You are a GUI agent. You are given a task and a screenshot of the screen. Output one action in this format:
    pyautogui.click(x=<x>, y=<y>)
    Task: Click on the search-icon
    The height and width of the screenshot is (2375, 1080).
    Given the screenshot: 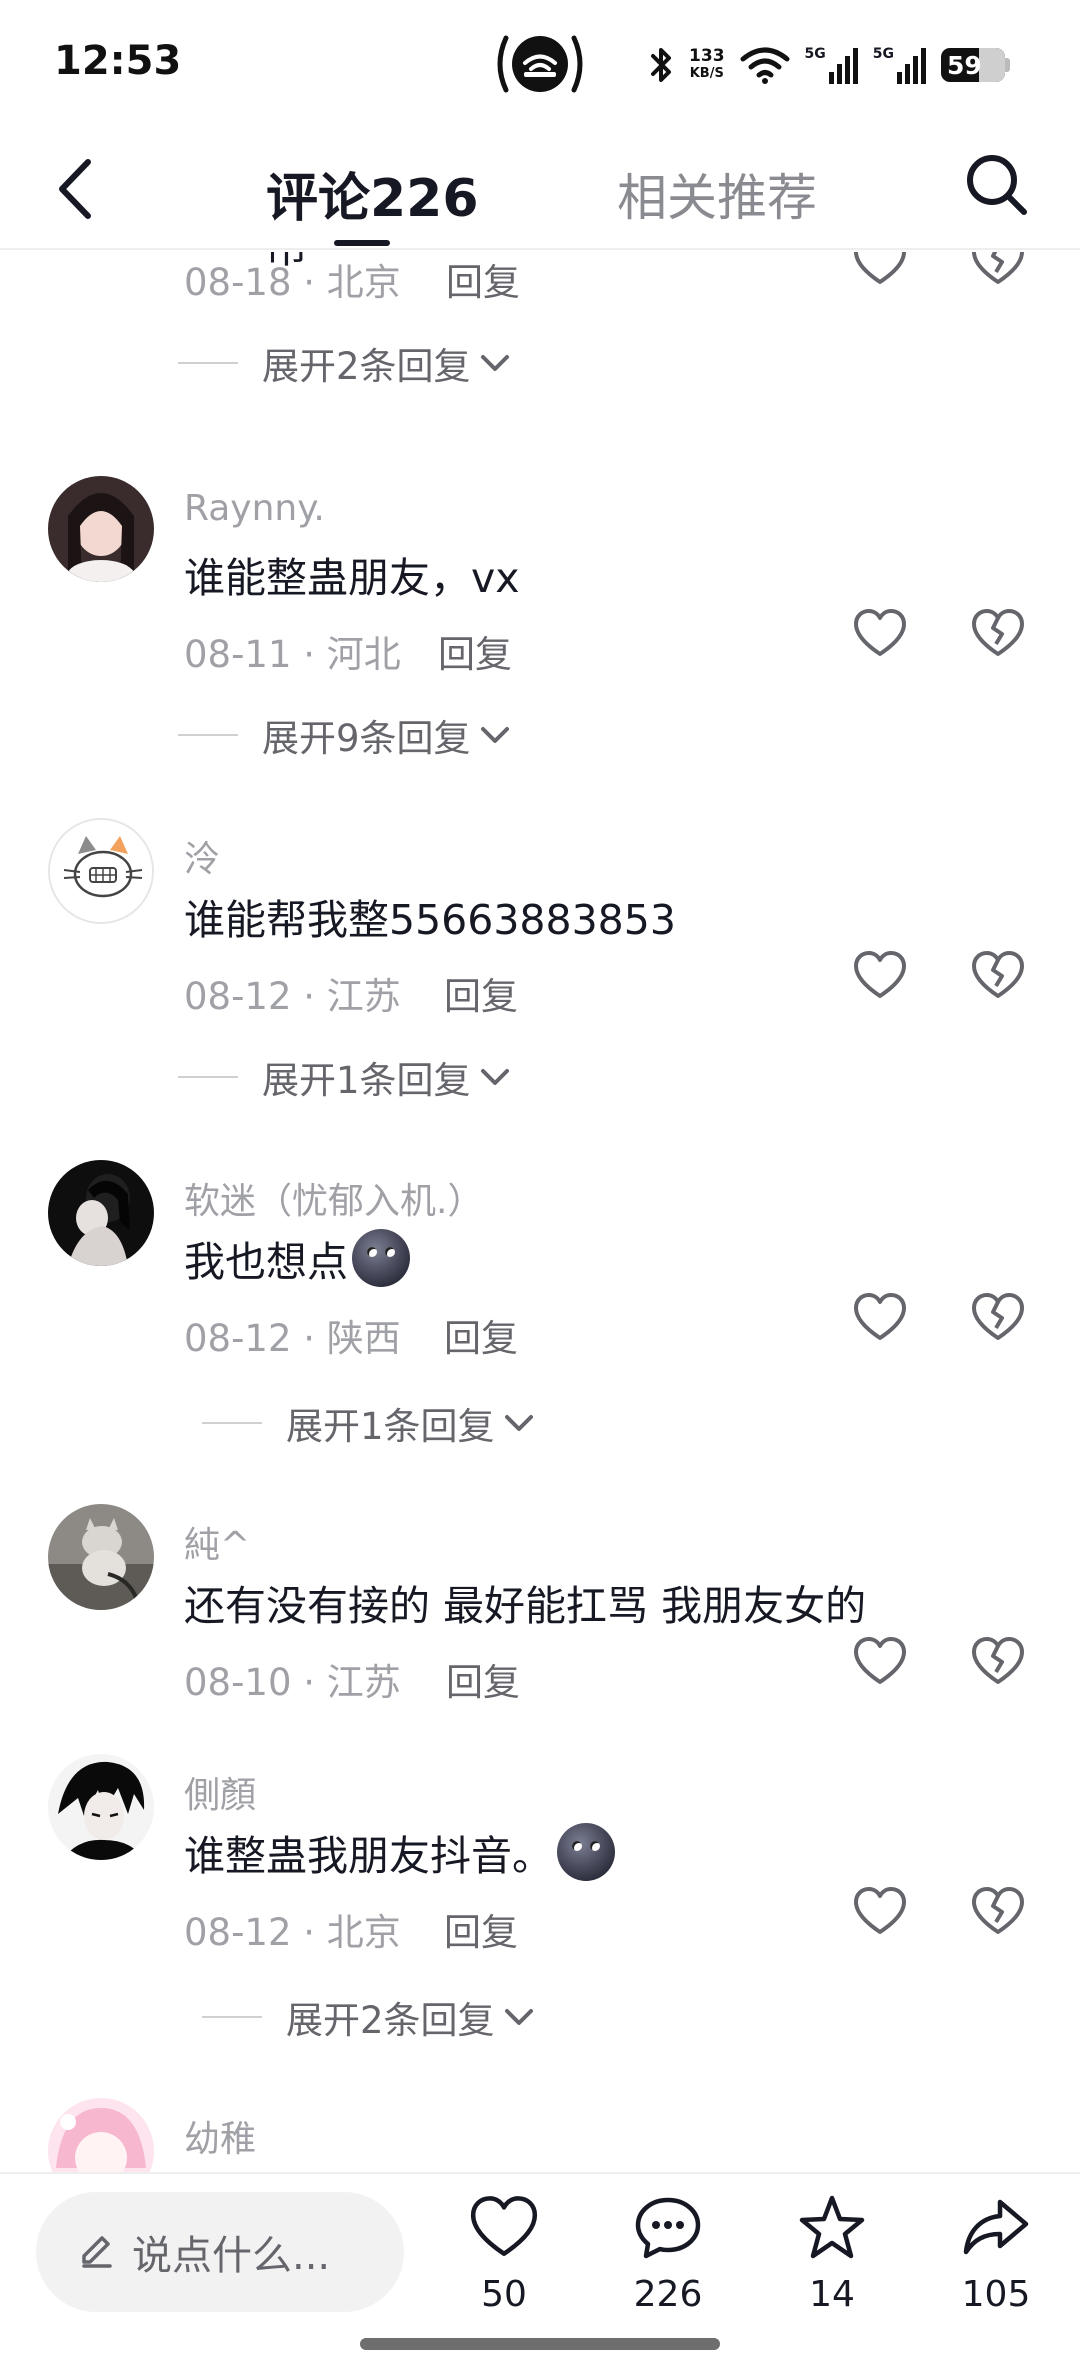 What is the action you would take?
    pyautogui.click(x=997, y=185)
    